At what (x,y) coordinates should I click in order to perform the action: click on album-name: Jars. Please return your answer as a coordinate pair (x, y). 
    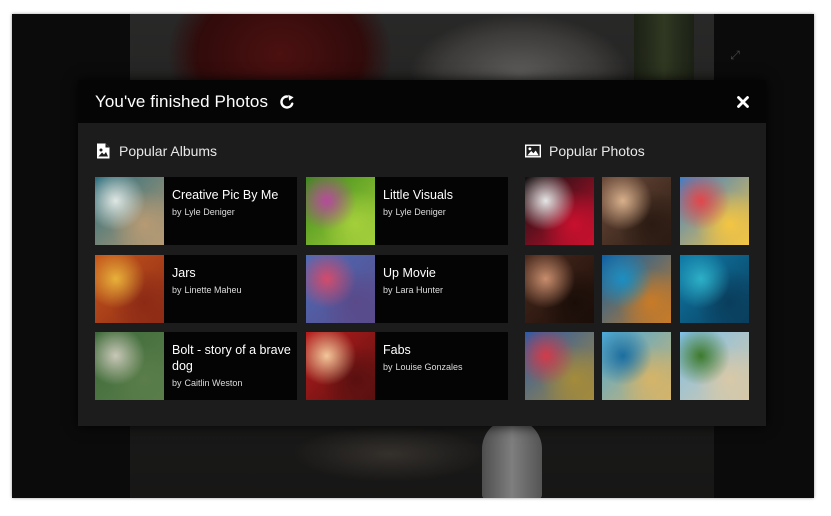
    Looking at the image, I should click on (184, 273).